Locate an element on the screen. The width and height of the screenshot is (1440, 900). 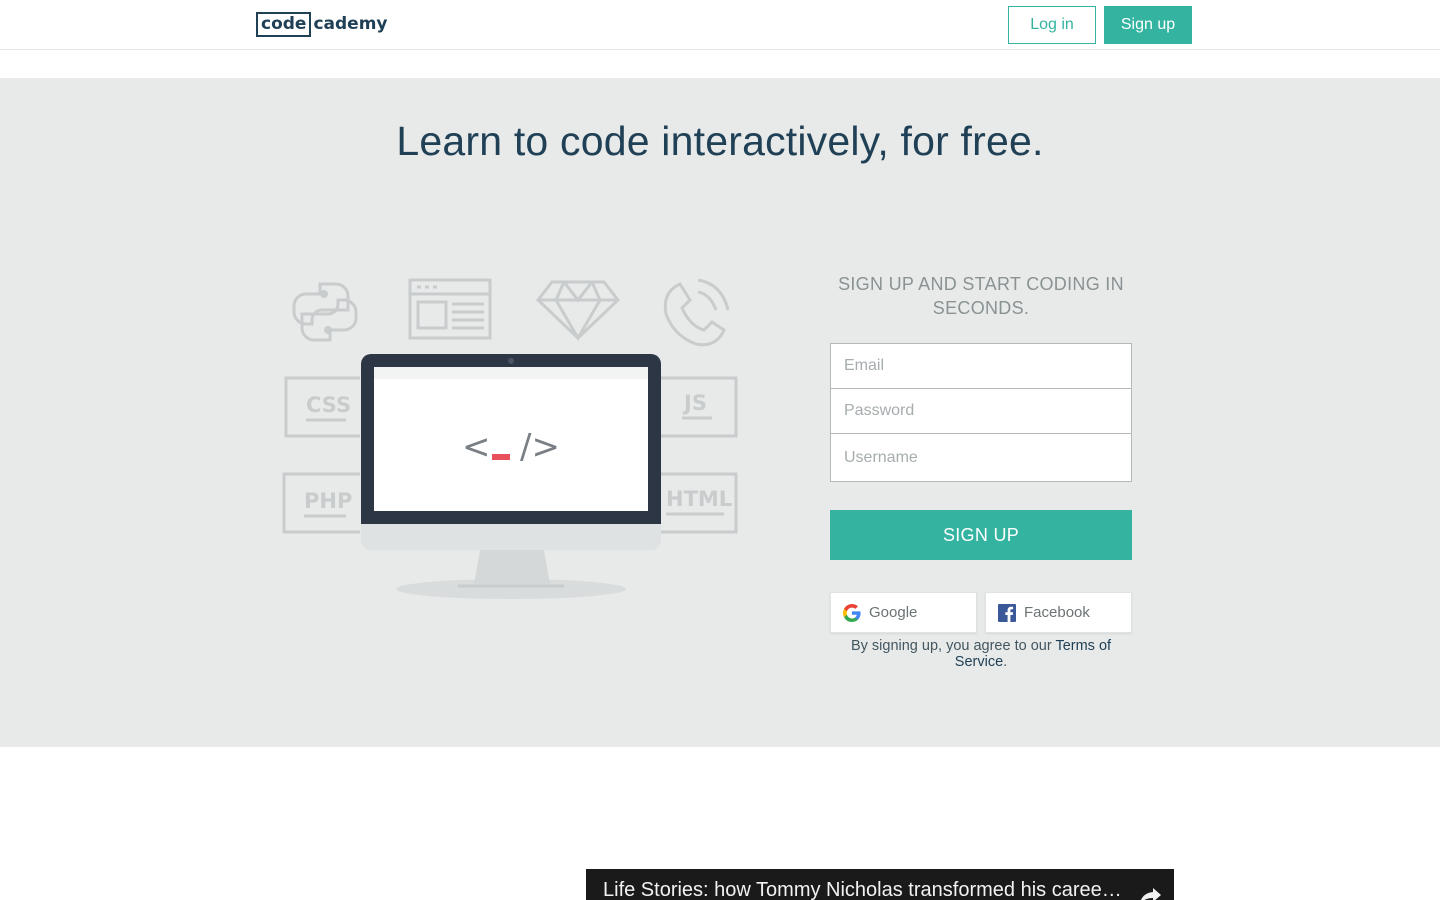
facebook-icon is located at coordinates (1007, 612).